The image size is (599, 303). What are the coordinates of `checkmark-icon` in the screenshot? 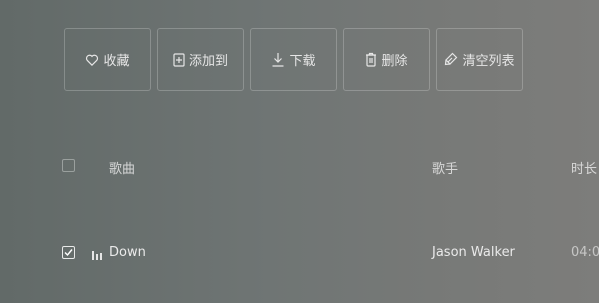 It's located at (68, 253).